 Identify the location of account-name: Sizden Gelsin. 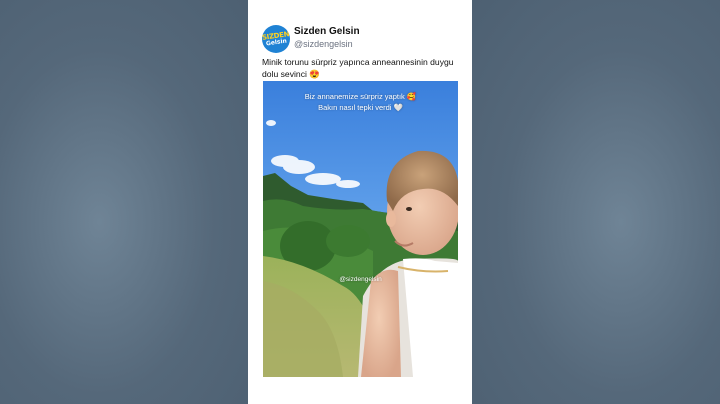
(327, 31).